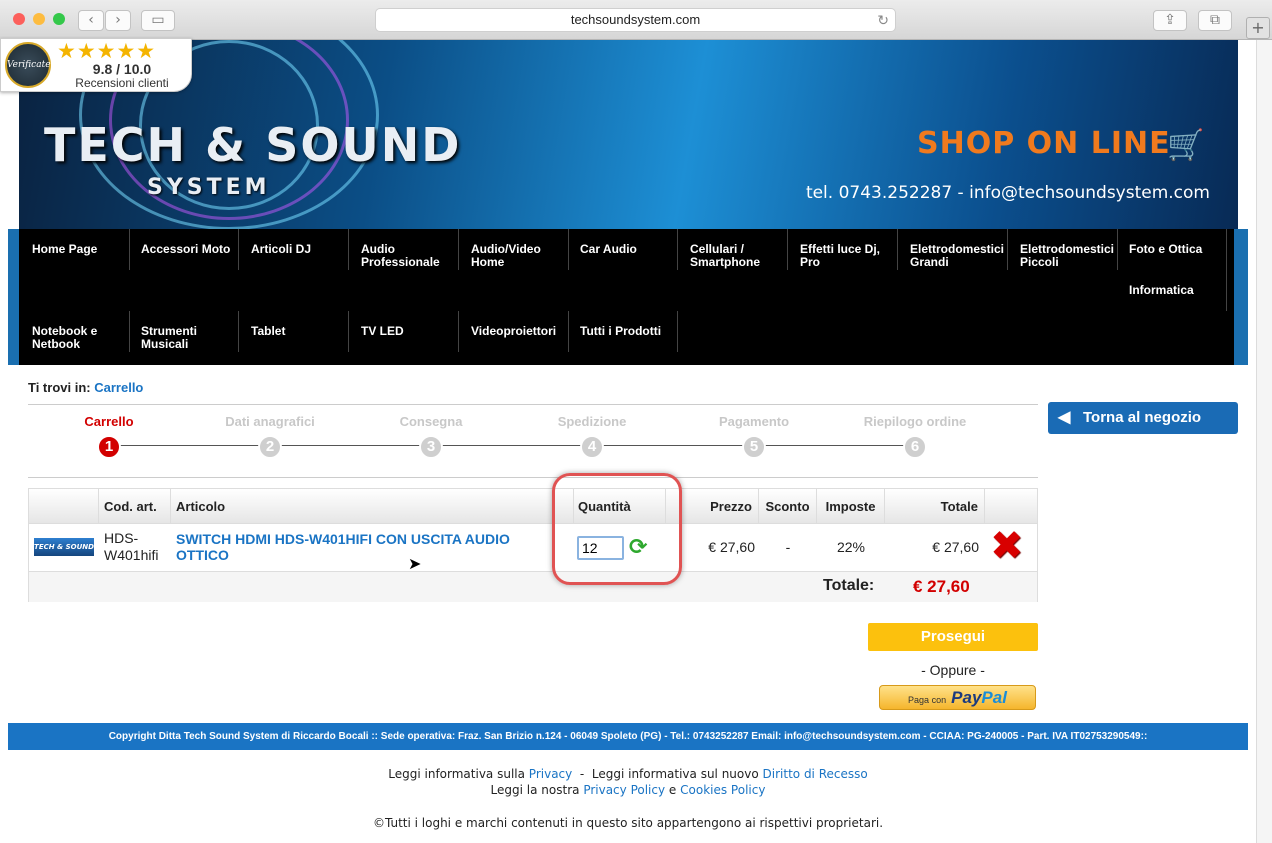 The height and width of the screenshot is (843, 1272). I want to click on nav-item: Strumenti Musicali, so click(184, 331).